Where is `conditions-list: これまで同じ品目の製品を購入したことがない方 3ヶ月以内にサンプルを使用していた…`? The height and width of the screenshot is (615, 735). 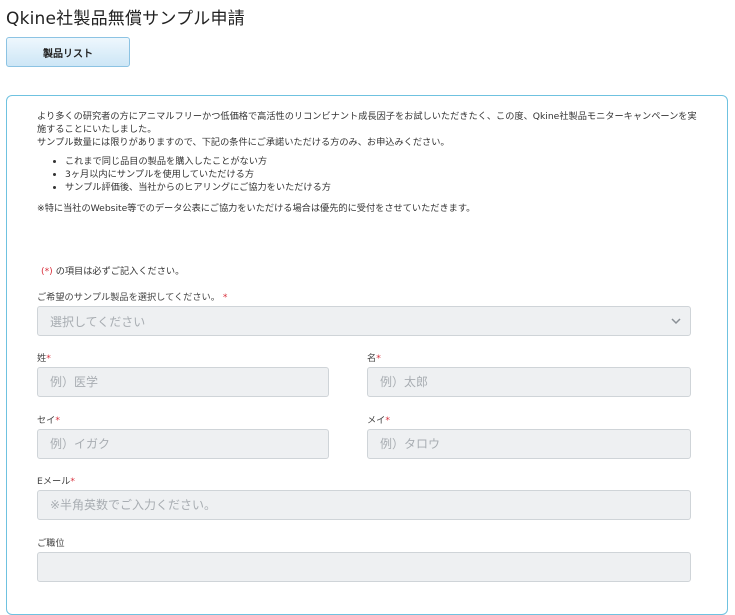
conditions-list: これまで同じ品目の製品を購入したことがない方 3ヶ月以内にサンプルを使用していた… is located at coordinates (369, 174).